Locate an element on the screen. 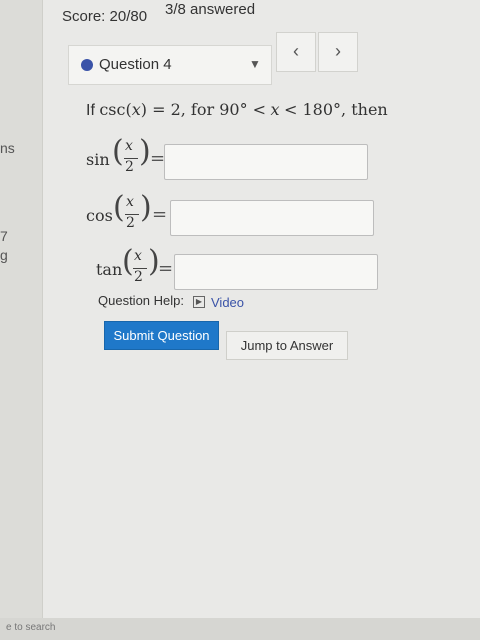  prompt-mid: ) = 2, for 90° < is located at coordinates (203, 109).